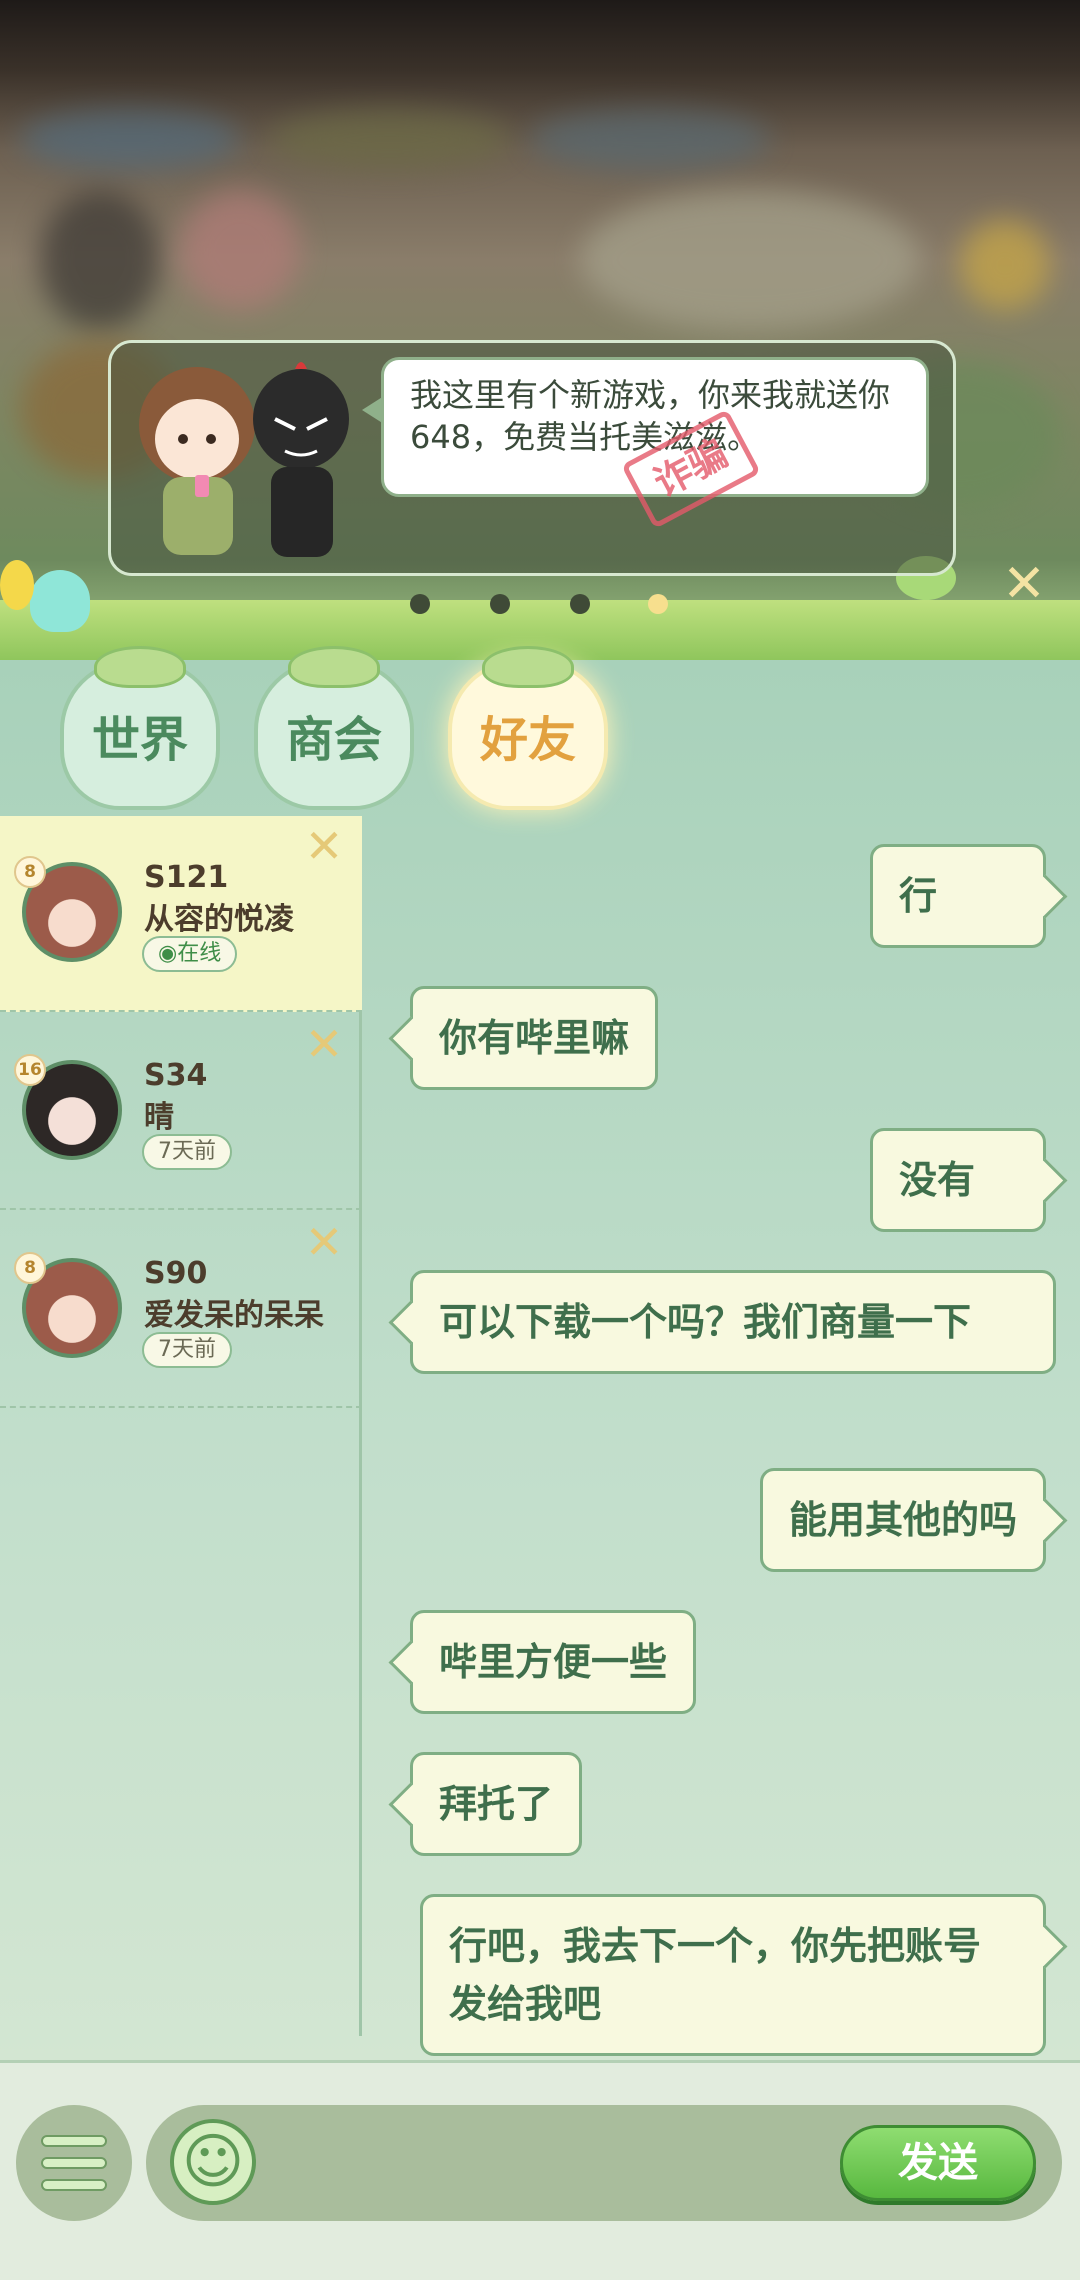  I want to click on level-badge: 16, so click(30, 1070).